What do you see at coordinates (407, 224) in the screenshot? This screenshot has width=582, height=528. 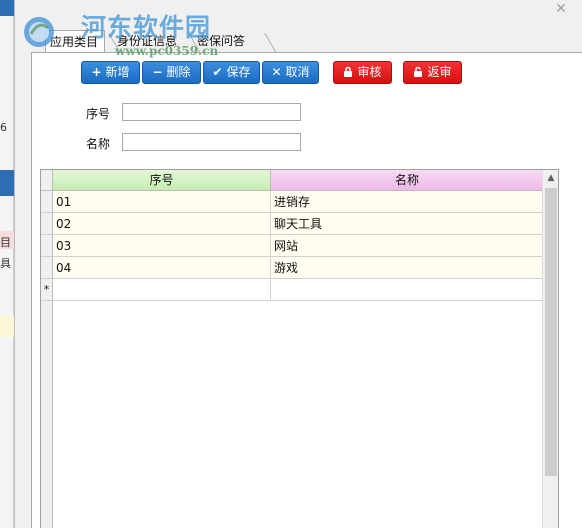 I see `cell-name: 聊天工具` at bounding box center [407, 224].